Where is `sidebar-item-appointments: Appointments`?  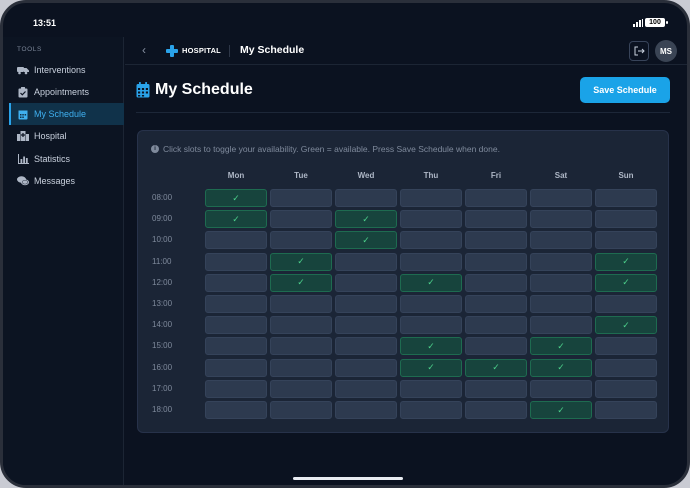 sidebar-item-appointments: Appointments is located at coordinates (66, 92).